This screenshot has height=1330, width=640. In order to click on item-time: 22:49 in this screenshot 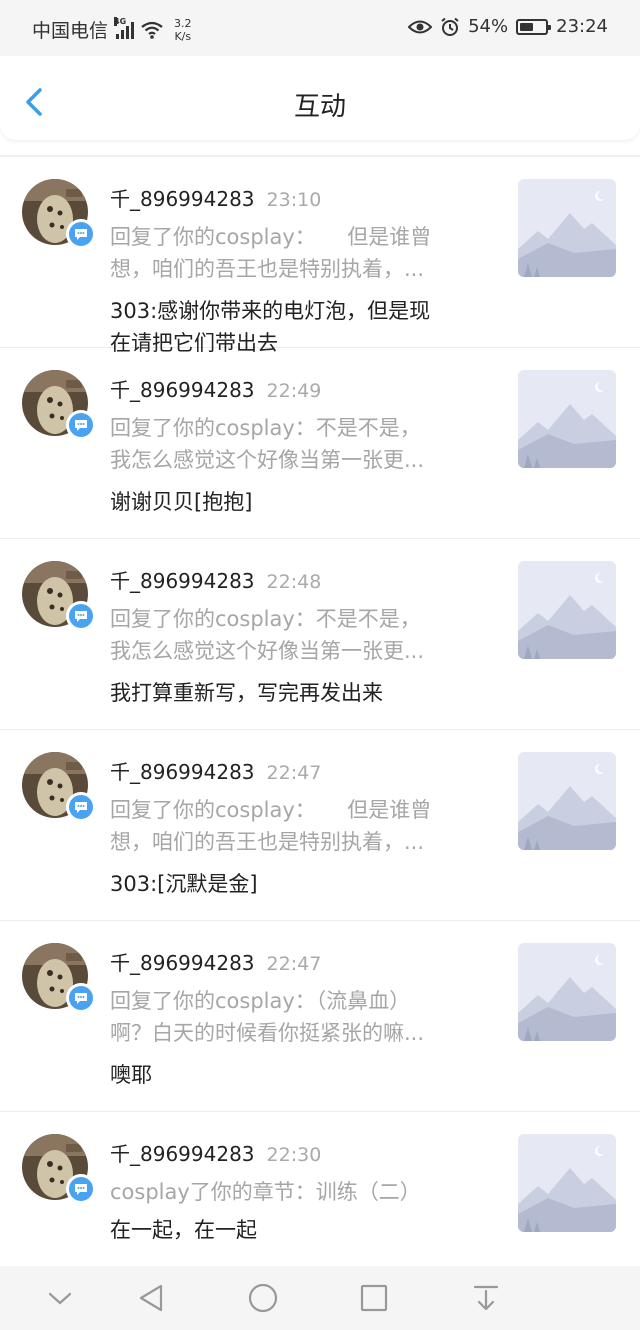, I will do `click(294, 391)`.